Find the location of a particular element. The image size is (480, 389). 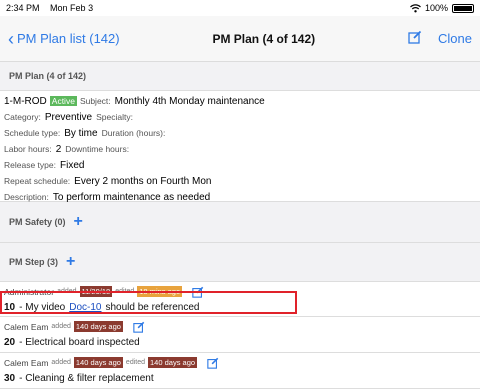

repeat-label: Repeat schedule: is located at coordinates (37, 181).